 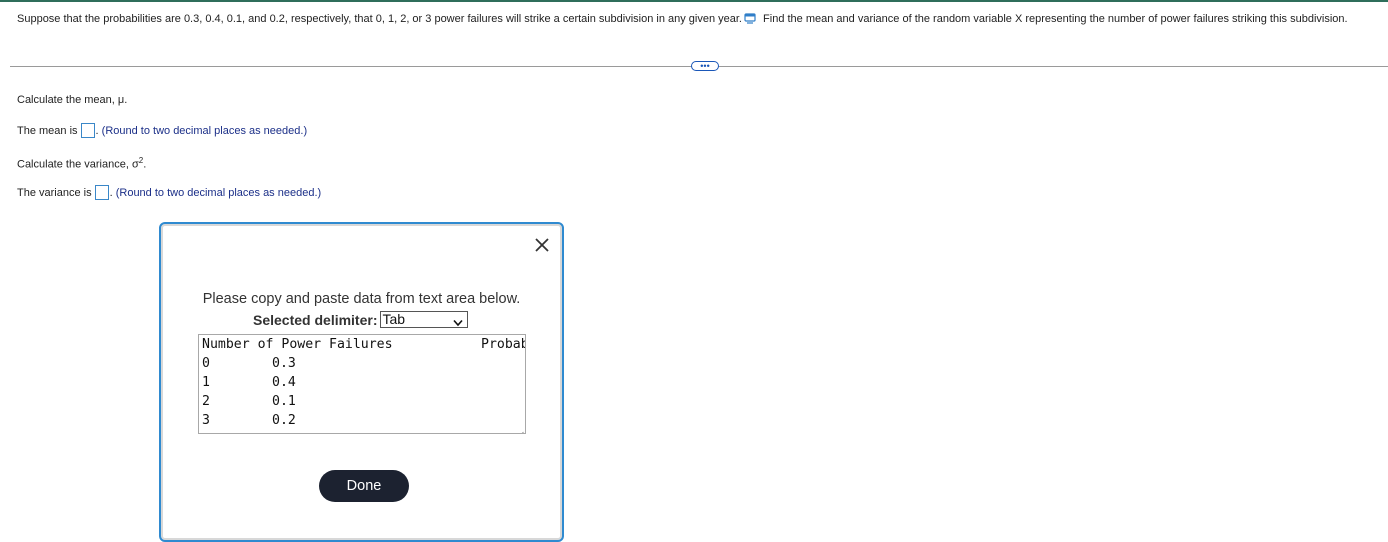 I want to click on probability-value: 0.1, so click(x=284, y=401).